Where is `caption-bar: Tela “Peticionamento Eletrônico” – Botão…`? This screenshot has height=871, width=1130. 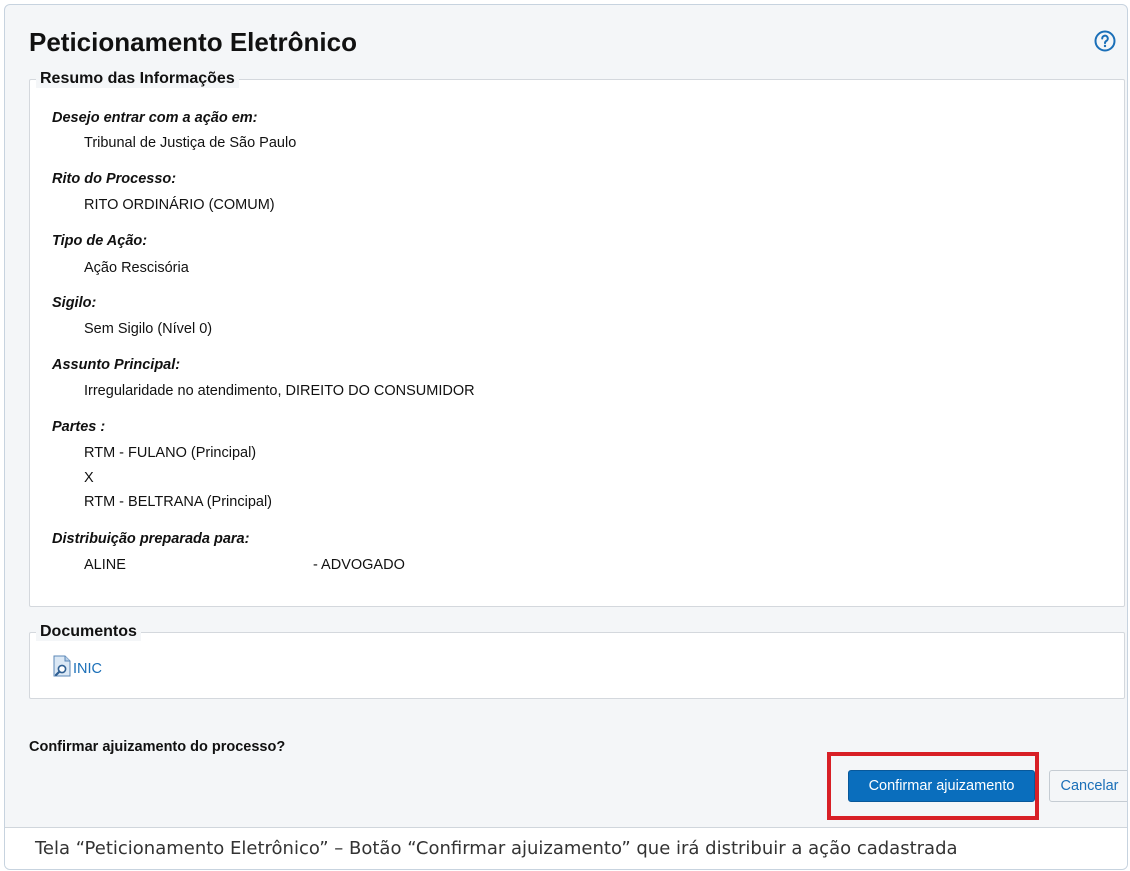
caption-bar: Tela “Peticionamento Eletrônico” – Botão… is located at coordinates (566, 848).